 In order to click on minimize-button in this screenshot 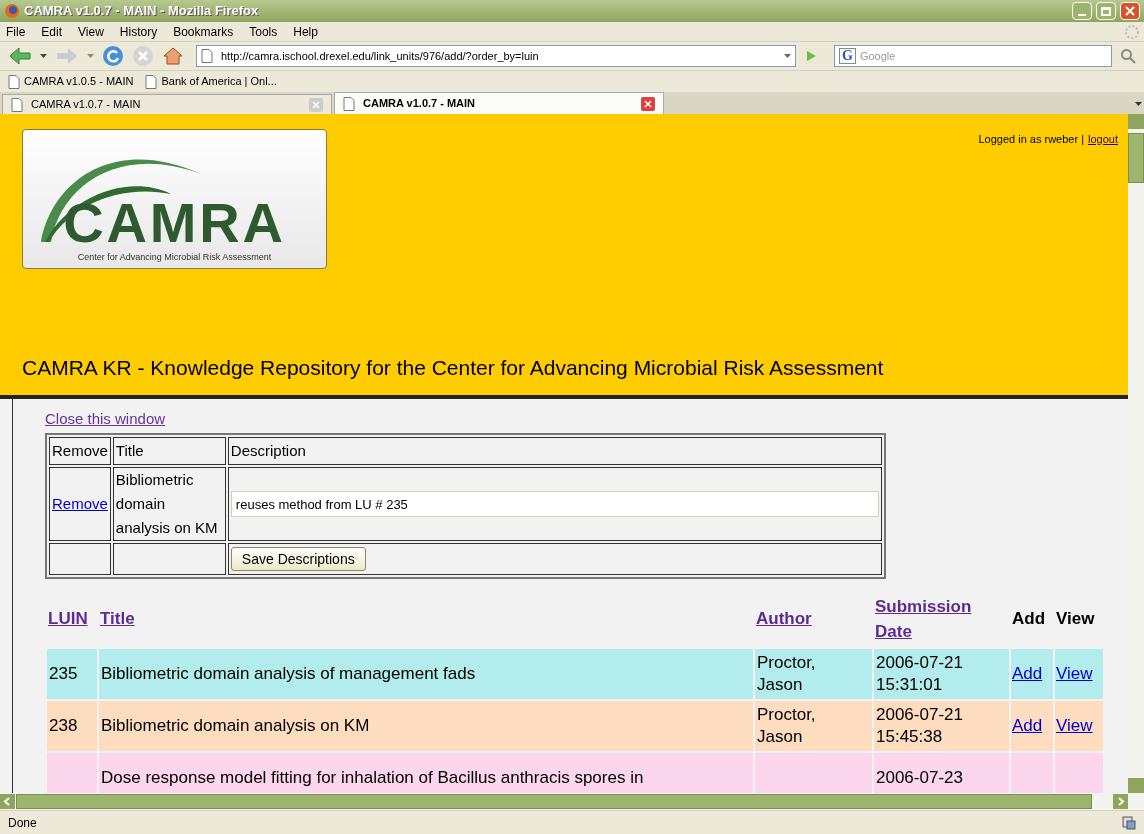, I will do `click(1082, 11)`.